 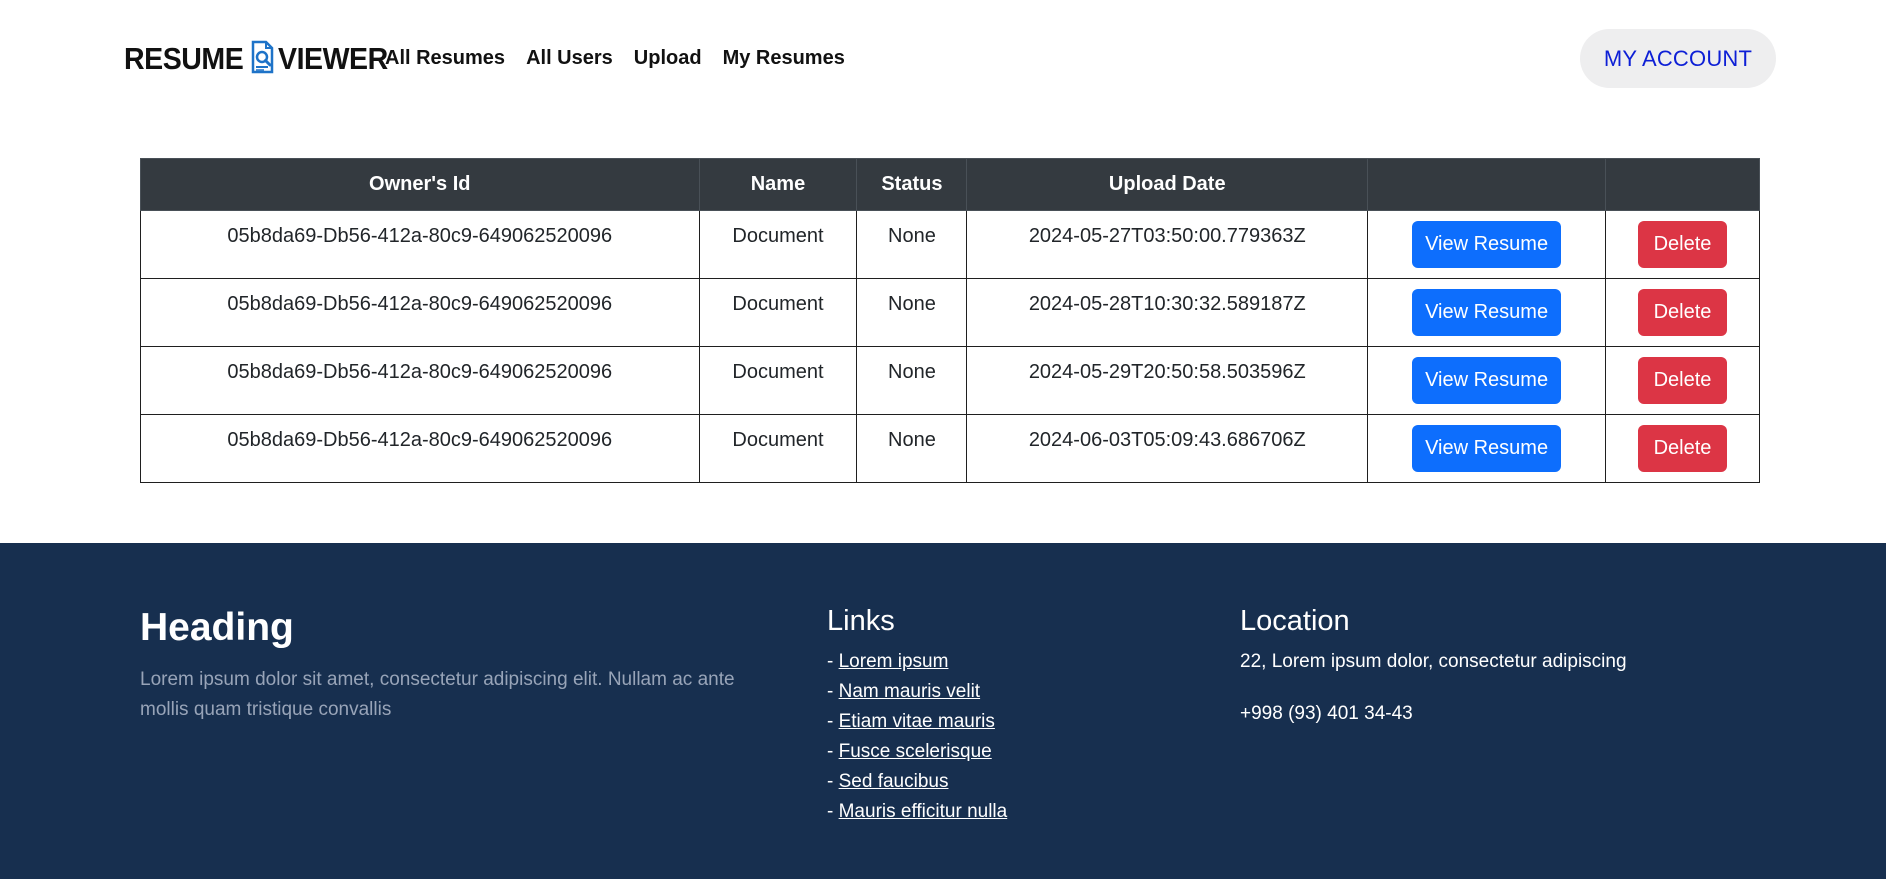 What do you see at coordinates (1167, 312) in the screenshot?
I see `upload-date-cell: 2024-05-28T10:30:32.589187Z` at bounding box center [1167, 312].